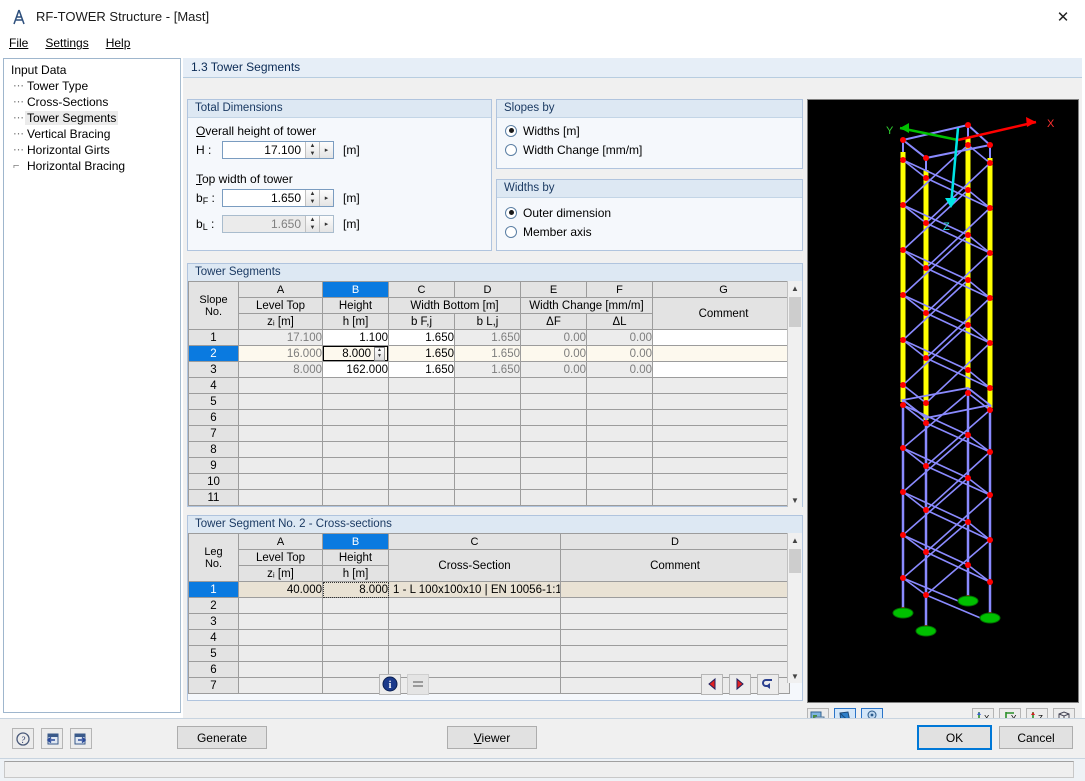 The image size is (1085, 781). What do you see at coordinates (264, 198) in the screenshot?
I see `bf-input` at bounding box center [264, 198].